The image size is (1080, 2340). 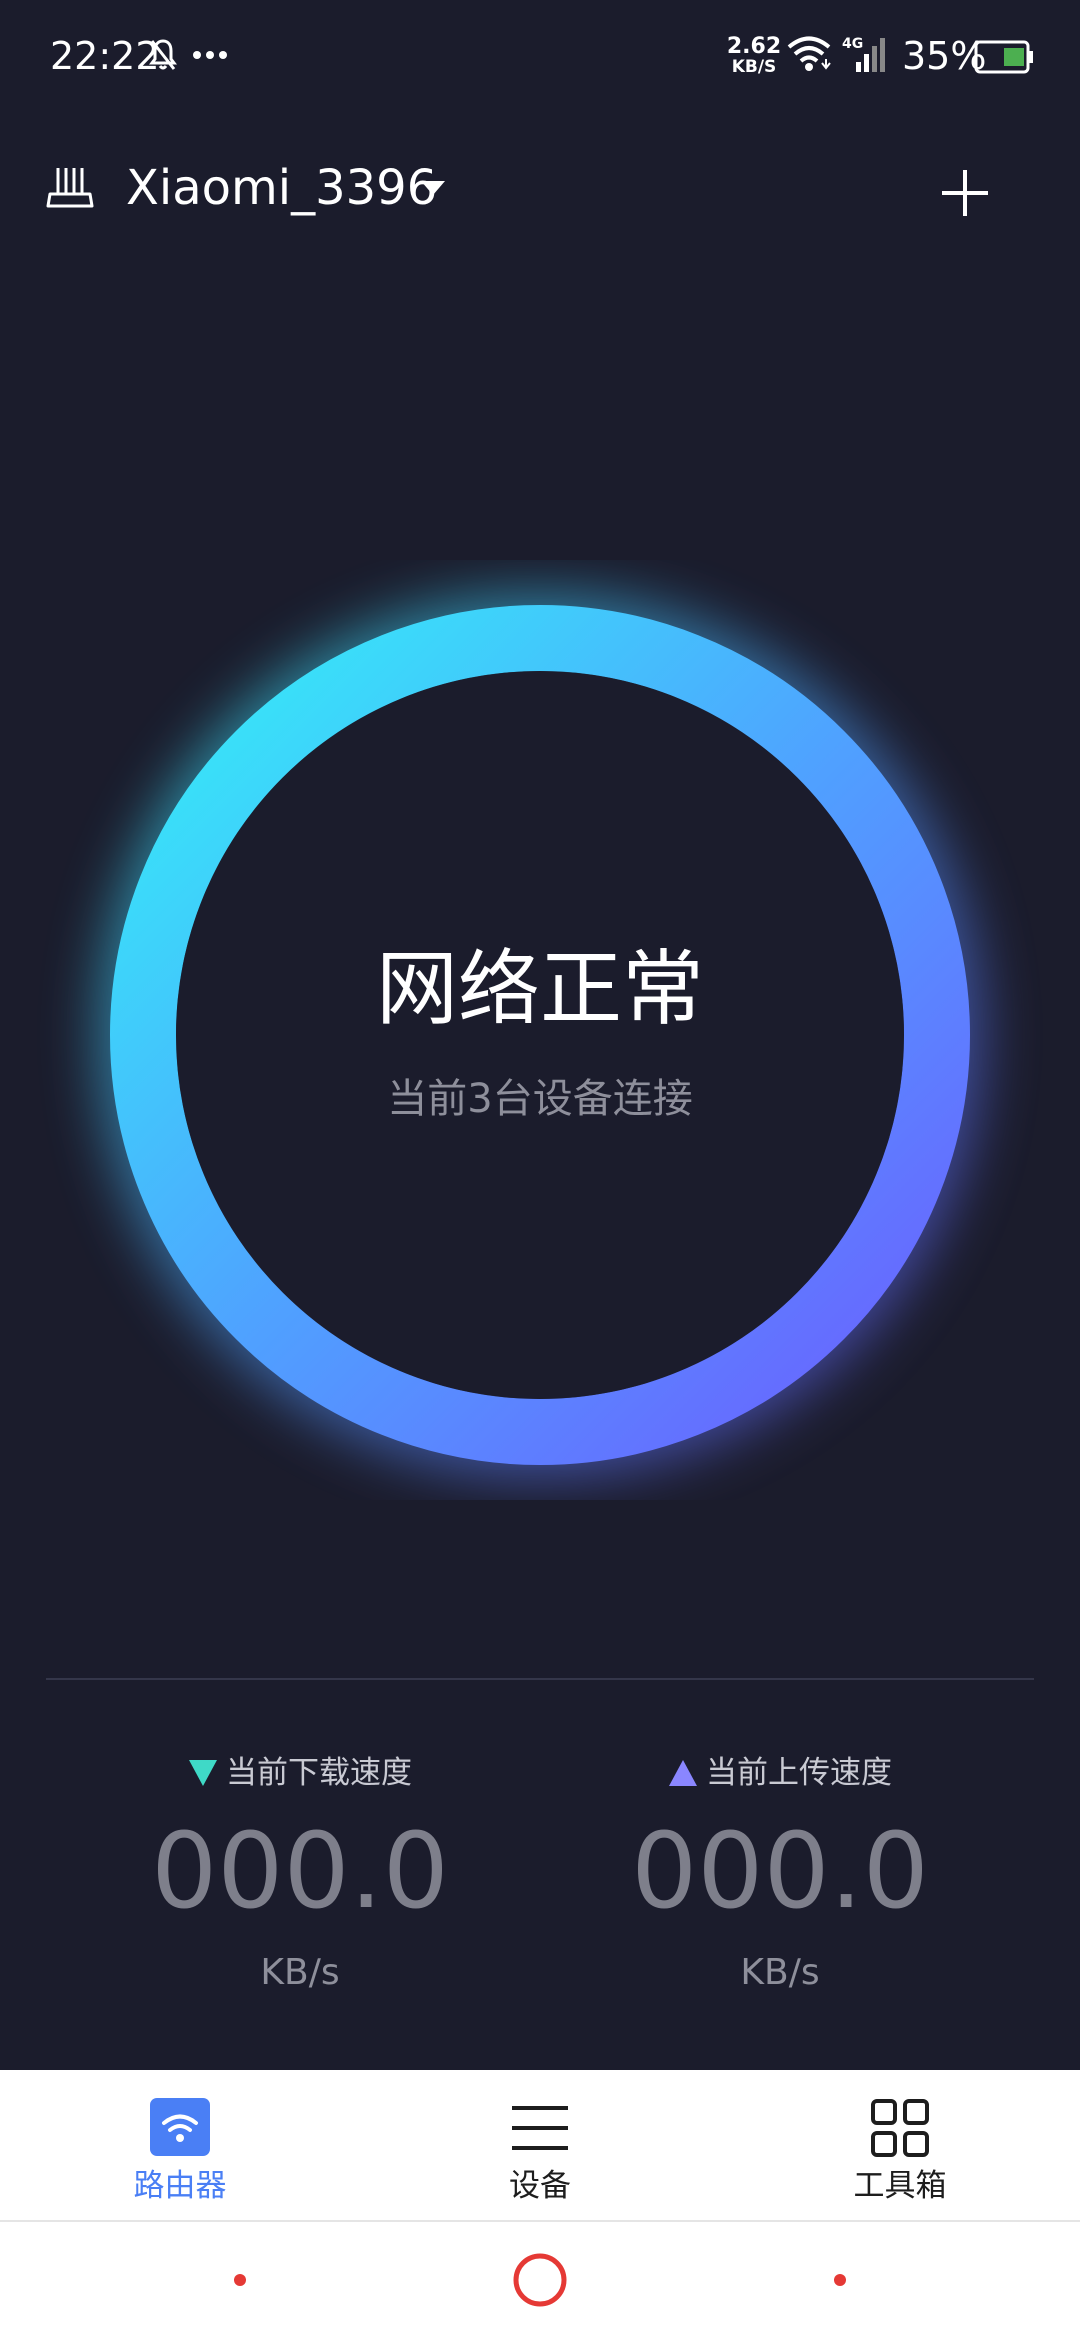 I want to click on wifi-icon, so click(x=180, y=2130).